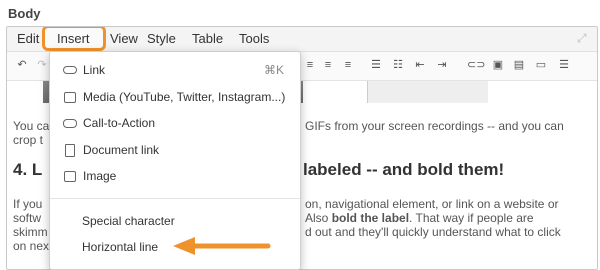  I want to click on menu-item-media-label: Media (YouTube, Twitter, Instagram...), so click(184, 97).